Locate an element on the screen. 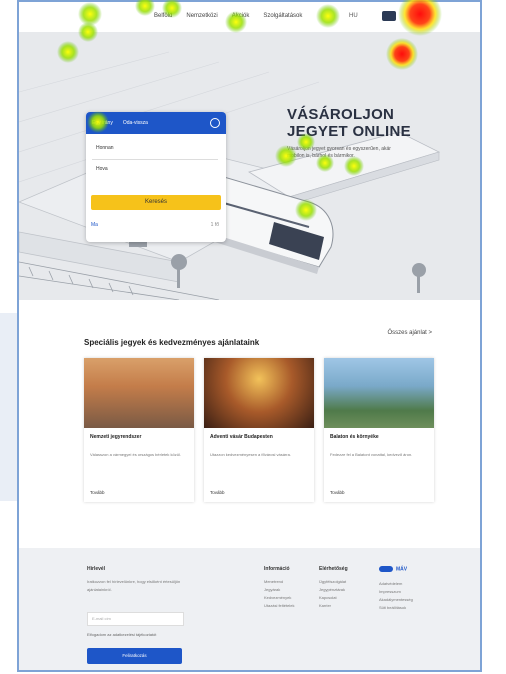 Image resolution: width=506 pixels, height=674 pixels. footer-link: Kapcsolat is located at coordinates (332, 598).